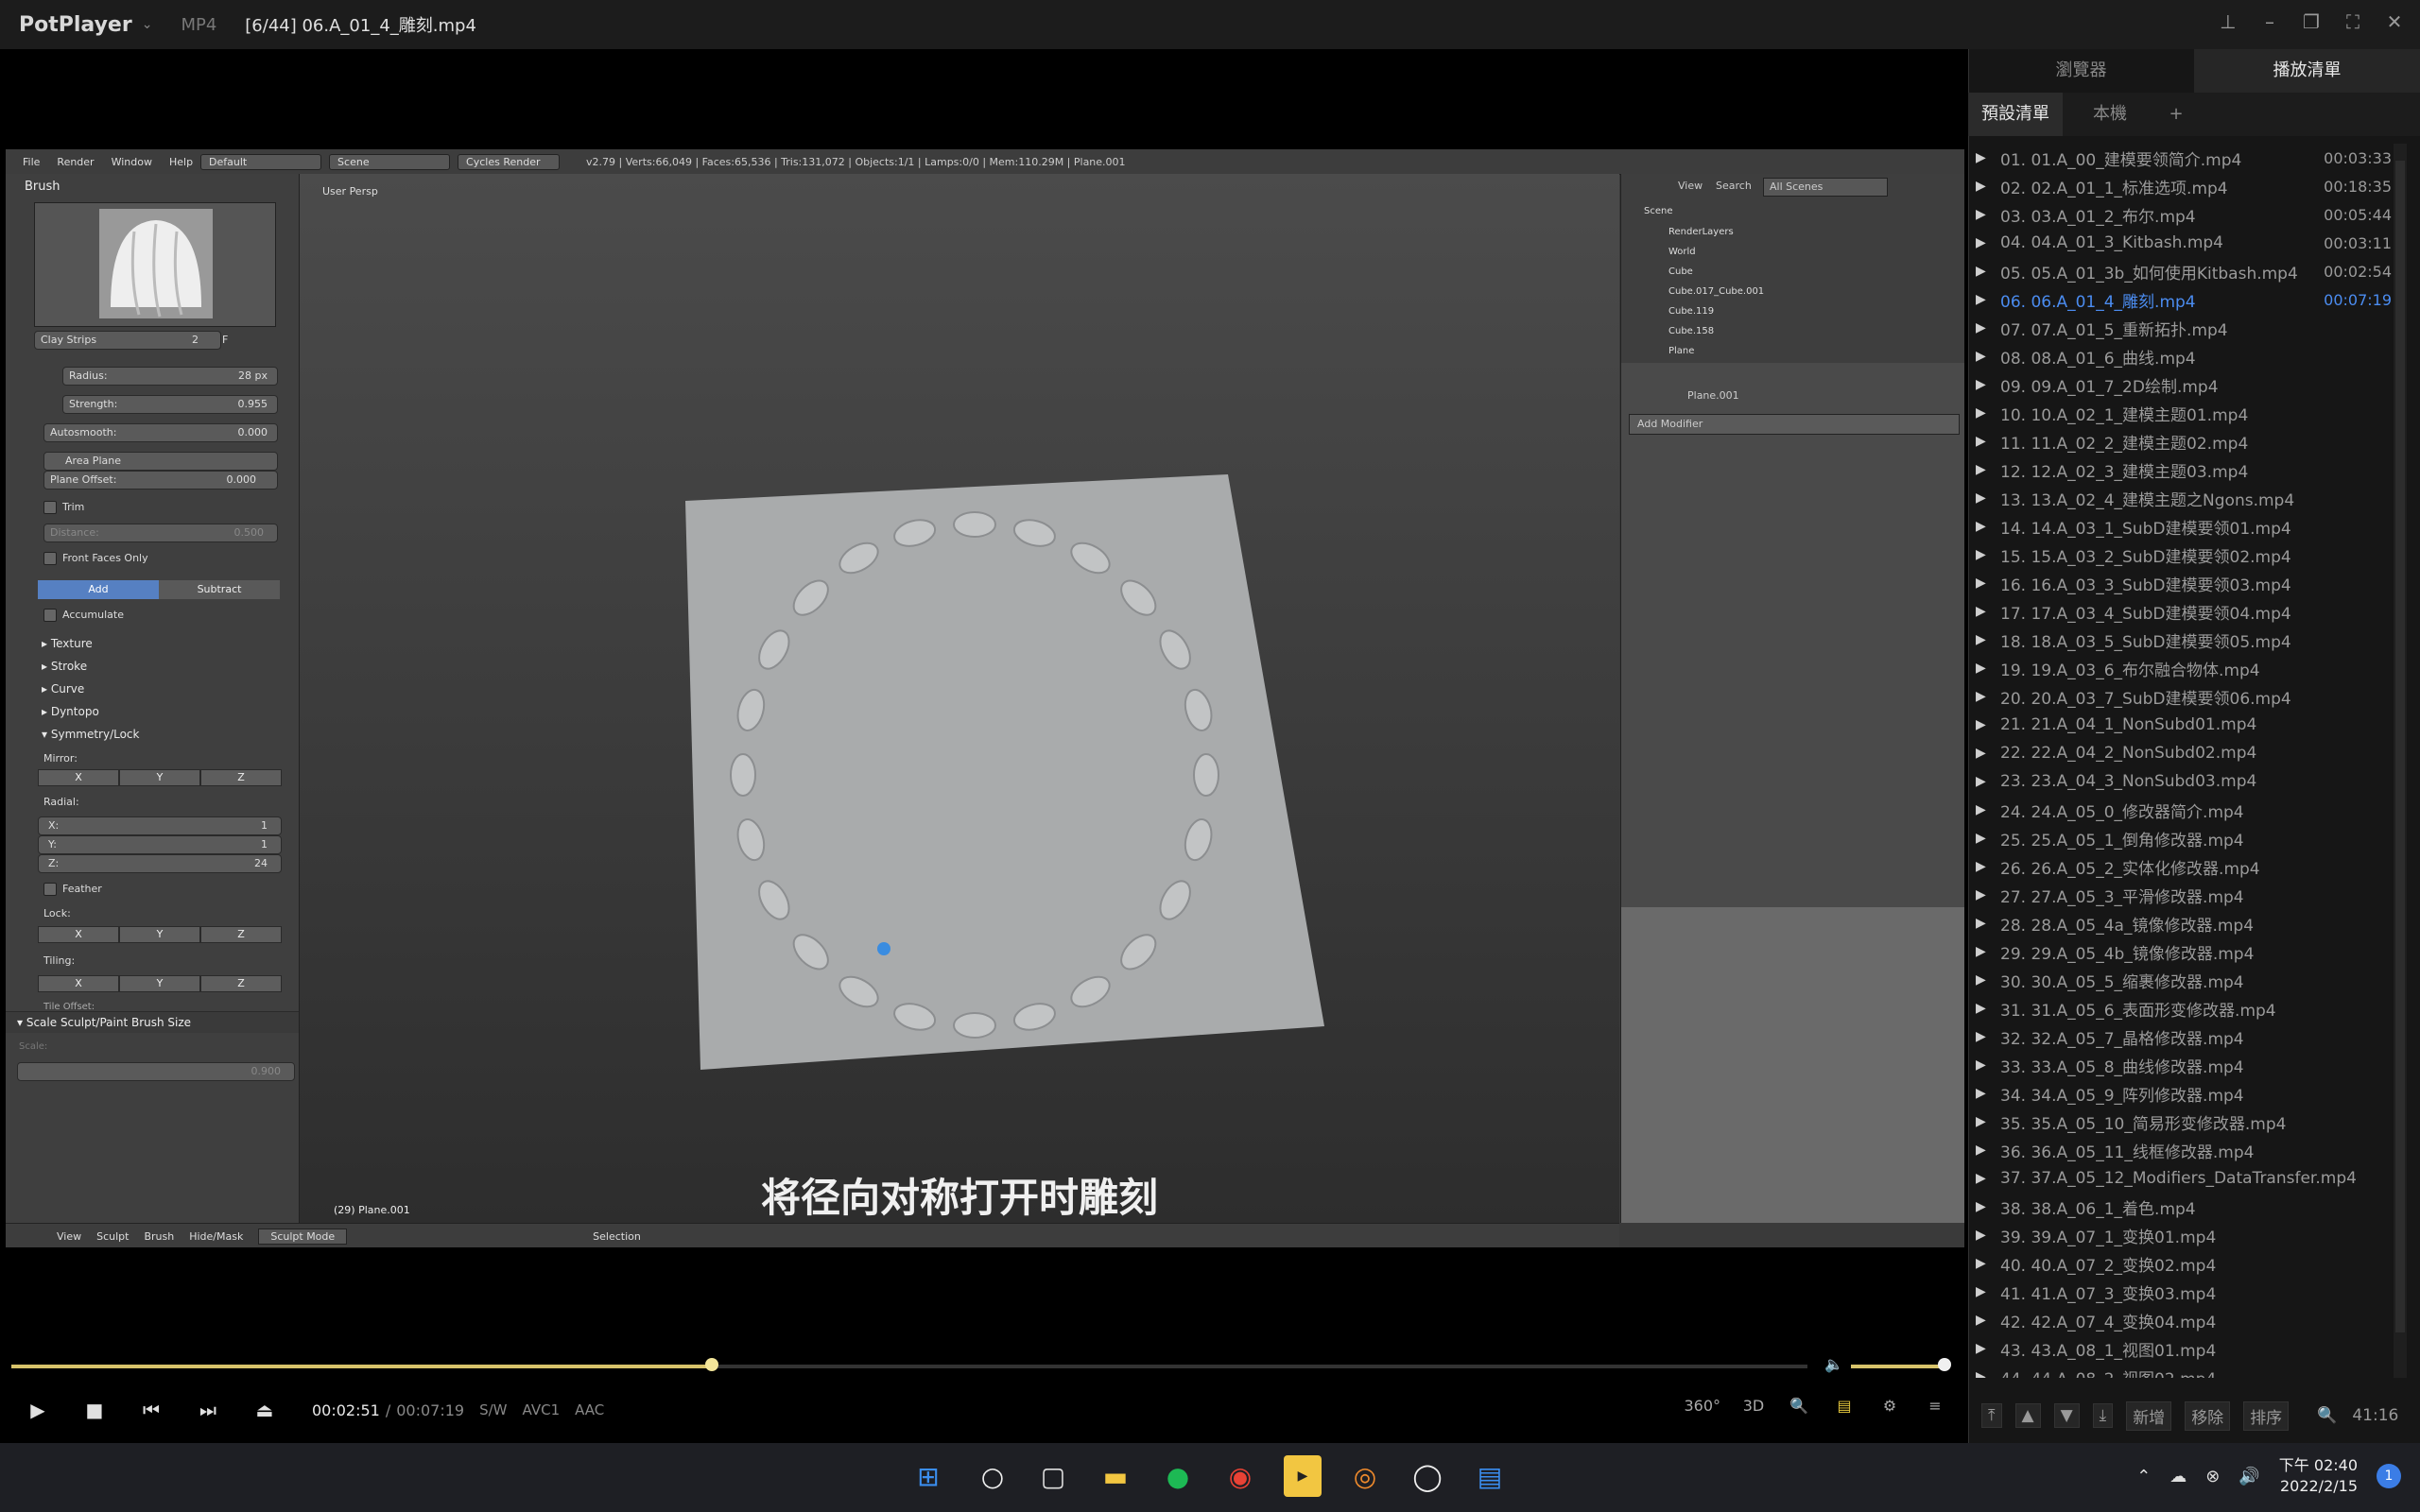  Describe the element at coordinates (1365, 1476) in the screenshot. I see `blender-icon: ◎` at that location.